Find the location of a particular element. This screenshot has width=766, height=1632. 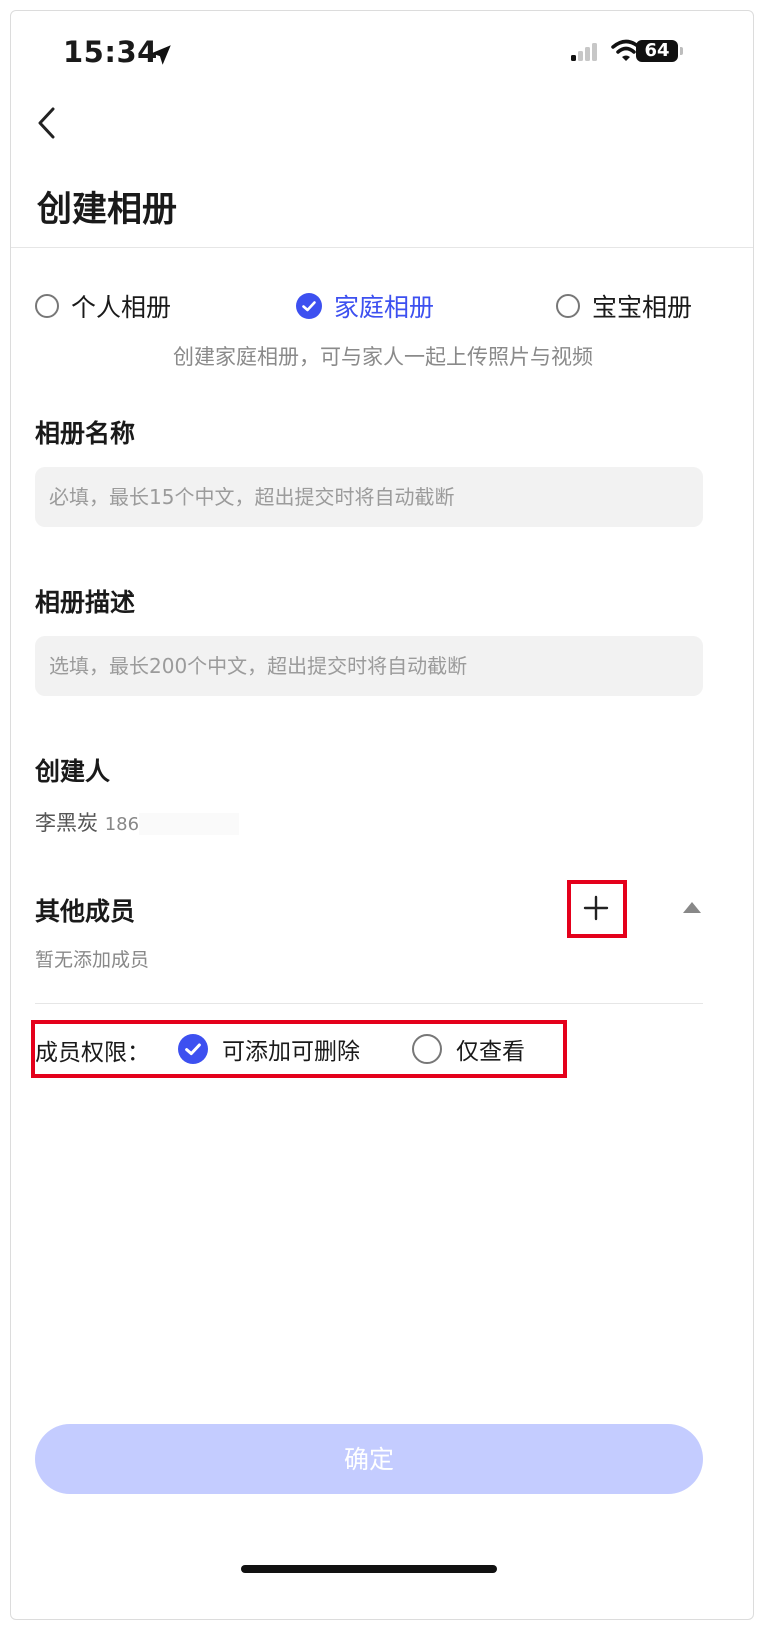

album-type-tip: 创建家庭相册，可与家人一起上传照片与视频 is located at coordinates (383, 357).